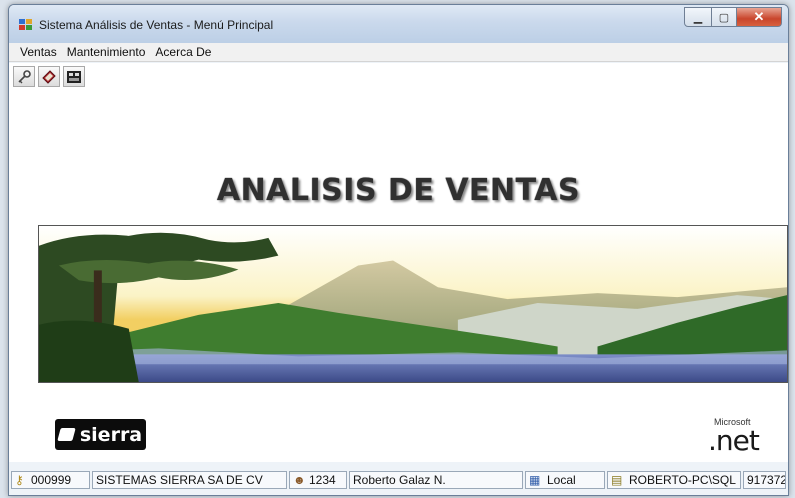  What do you see at coordinates (734, 440) in the screenshot?
I see `dotnet-logo: .net` at bounding box center [734, 440].